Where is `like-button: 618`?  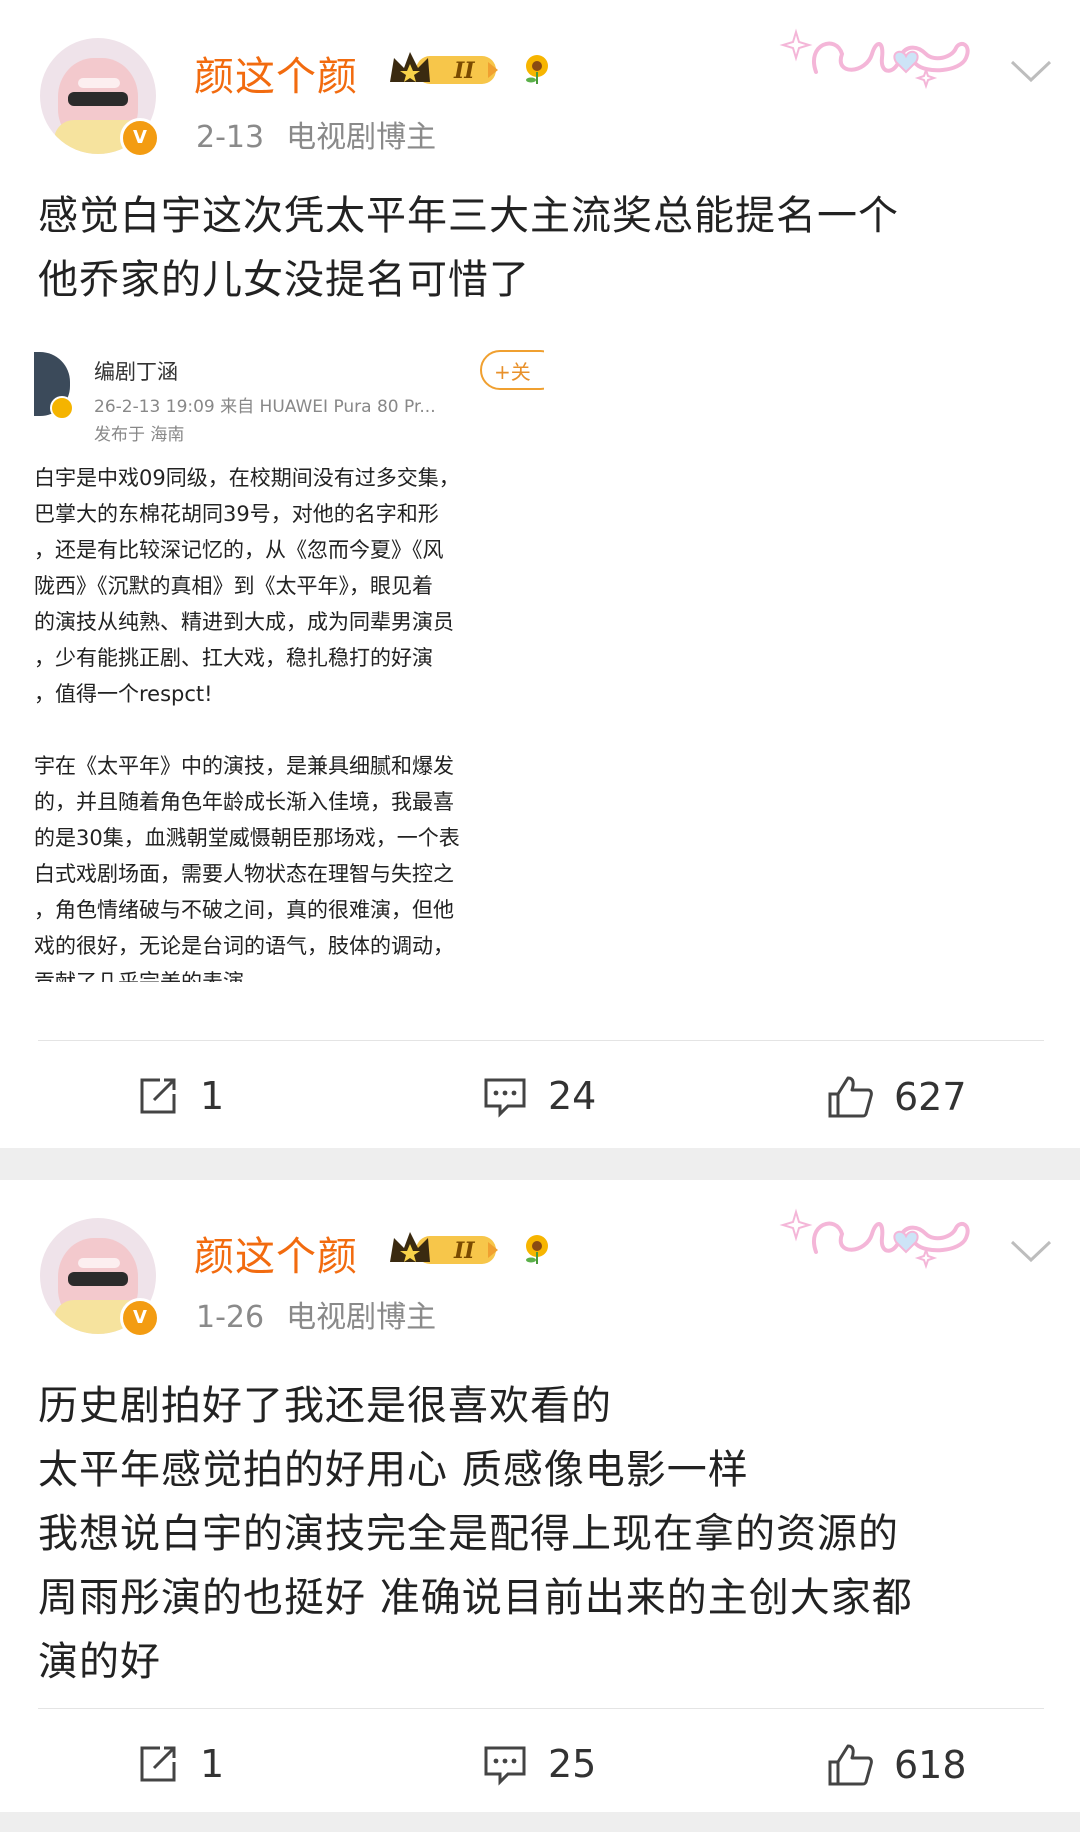 like-button: 618 is located at coordinates (896, 1765).